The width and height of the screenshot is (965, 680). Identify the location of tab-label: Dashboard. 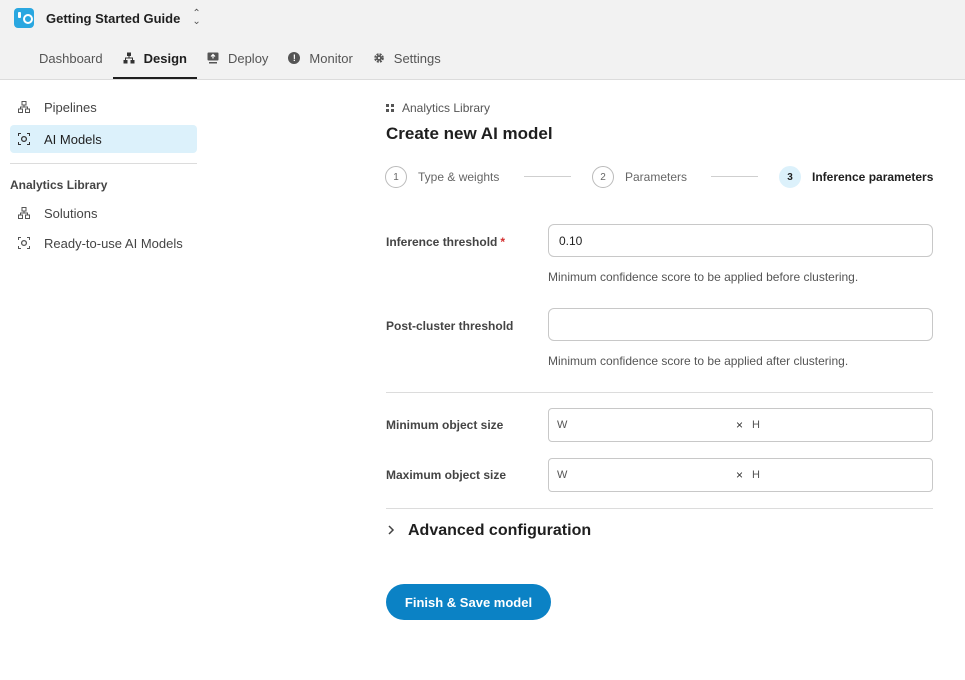
(71, 58).